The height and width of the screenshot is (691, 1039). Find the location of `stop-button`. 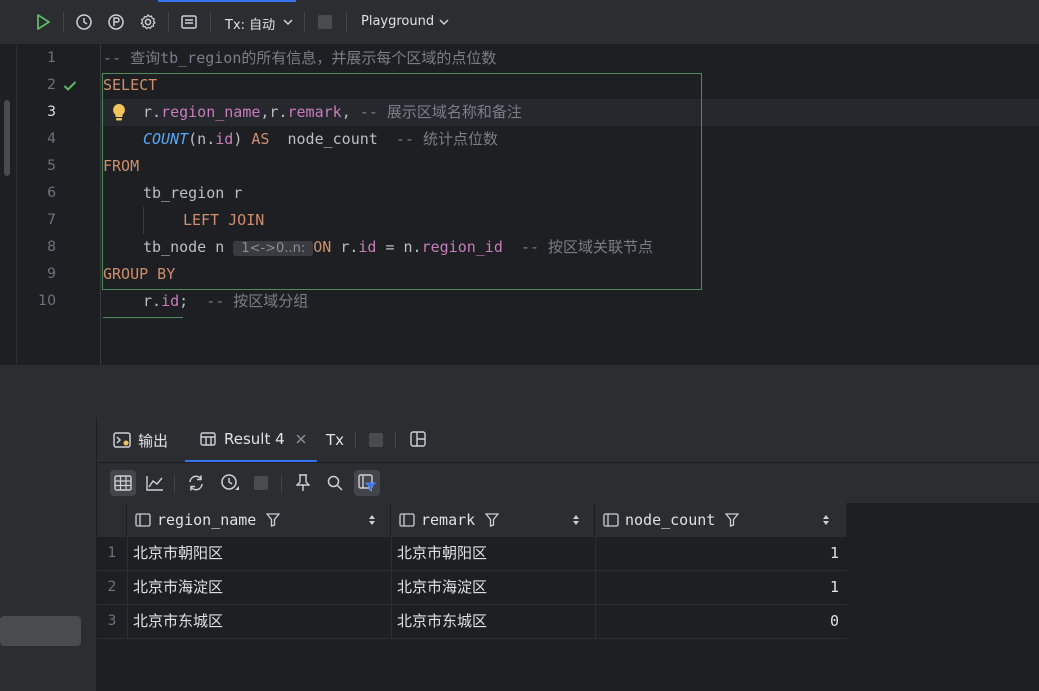

stop-button is located at coordinates (325, 22).